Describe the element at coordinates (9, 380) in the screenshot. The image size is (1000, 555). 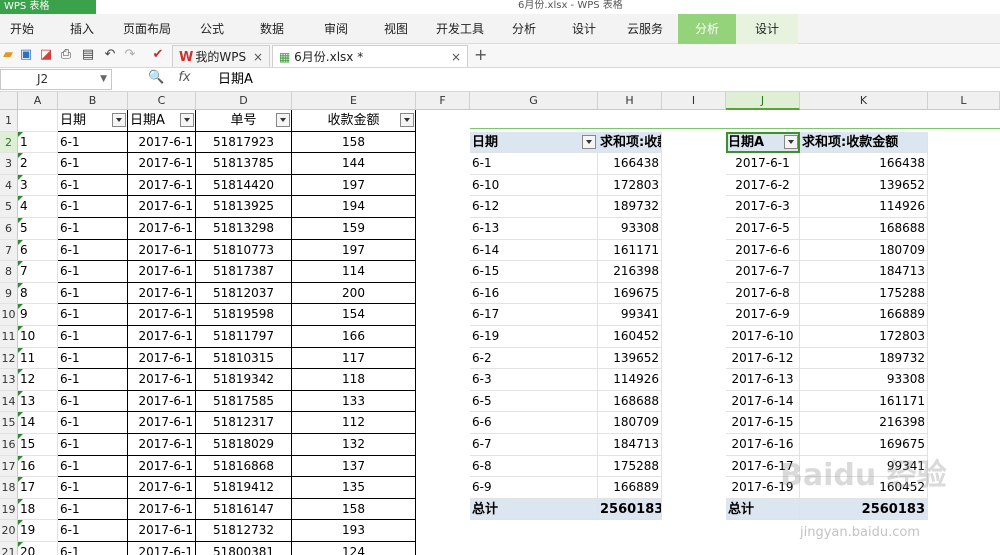
I see `row-header-13: 13` at that location.